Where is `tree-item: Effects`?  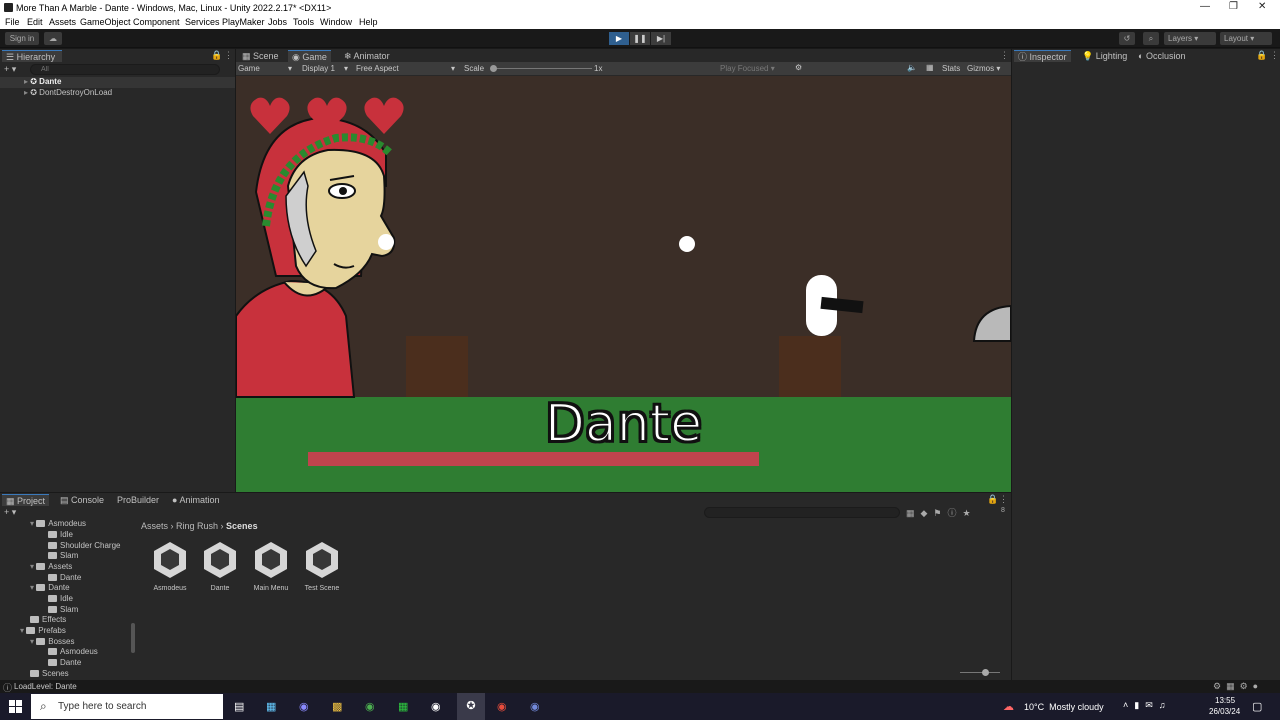
tree-item: Effects is located at coordinates (48, 619).